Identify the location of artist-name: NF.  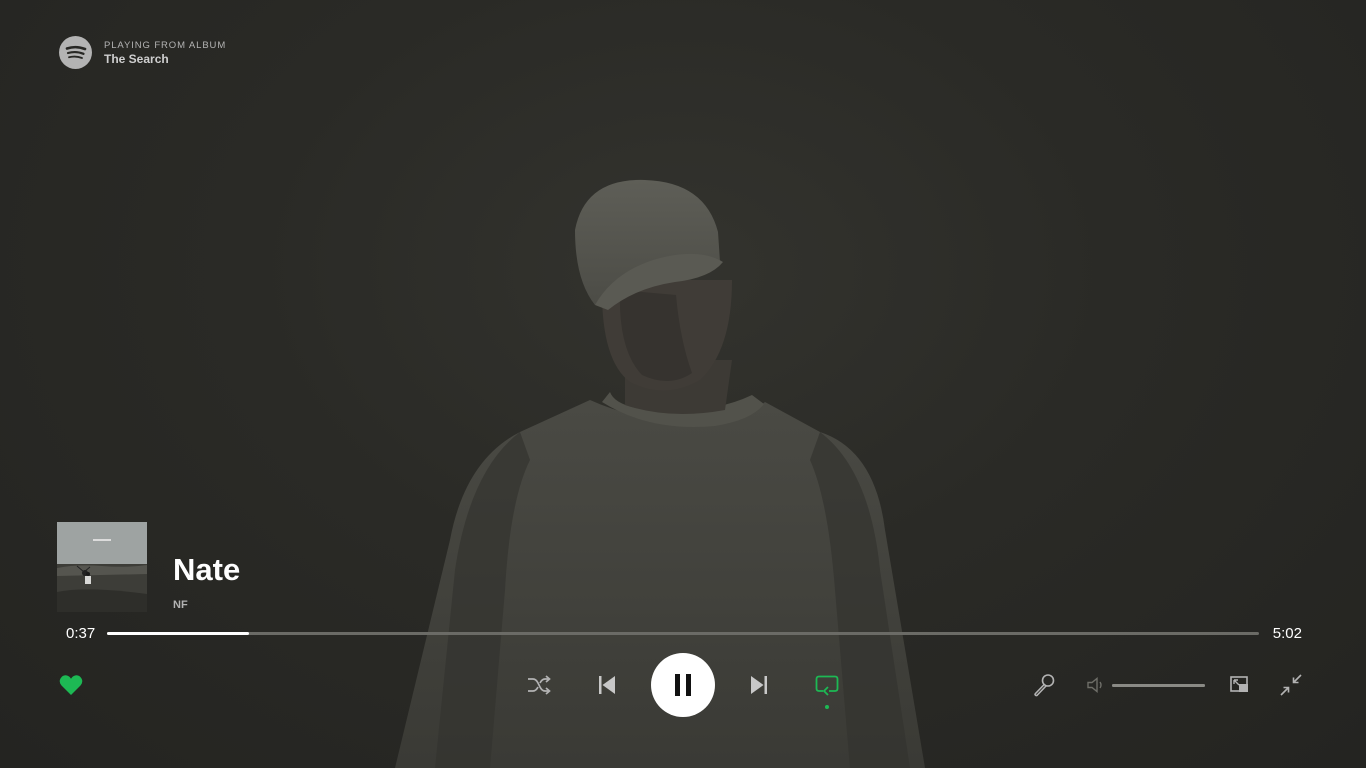
(206, 605).